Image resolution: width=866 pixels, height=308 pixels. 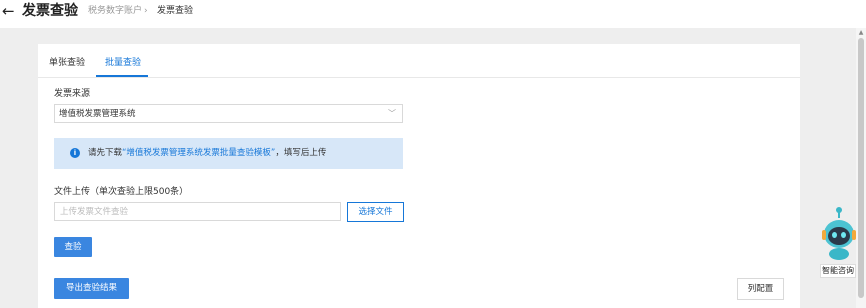 I want to click on page-header: ← 发票查验 税务数字账户 › 发票查验, so click(x=433, y=14).